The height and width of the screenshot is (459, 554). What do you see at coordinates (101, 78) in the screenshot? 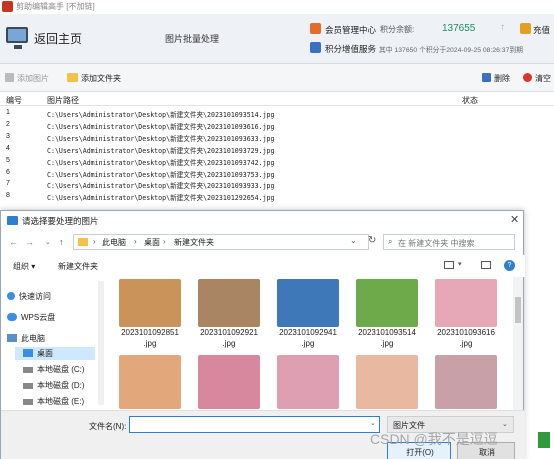
I see `add-folder-button: 添加文件夹` at bounding box center [101, 78].